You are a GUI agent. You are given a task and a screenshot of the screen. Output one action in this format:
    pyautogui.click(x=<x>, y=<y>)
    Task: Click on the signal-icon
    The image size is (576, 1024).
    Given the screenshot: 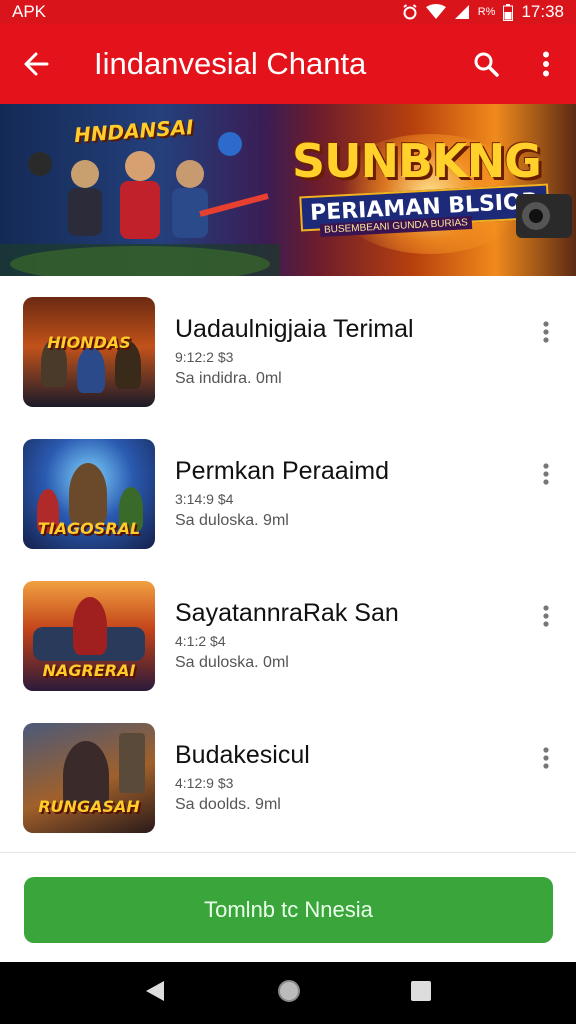 What is the action you would take?
    pyautogui.click(x=461, y=12)
    